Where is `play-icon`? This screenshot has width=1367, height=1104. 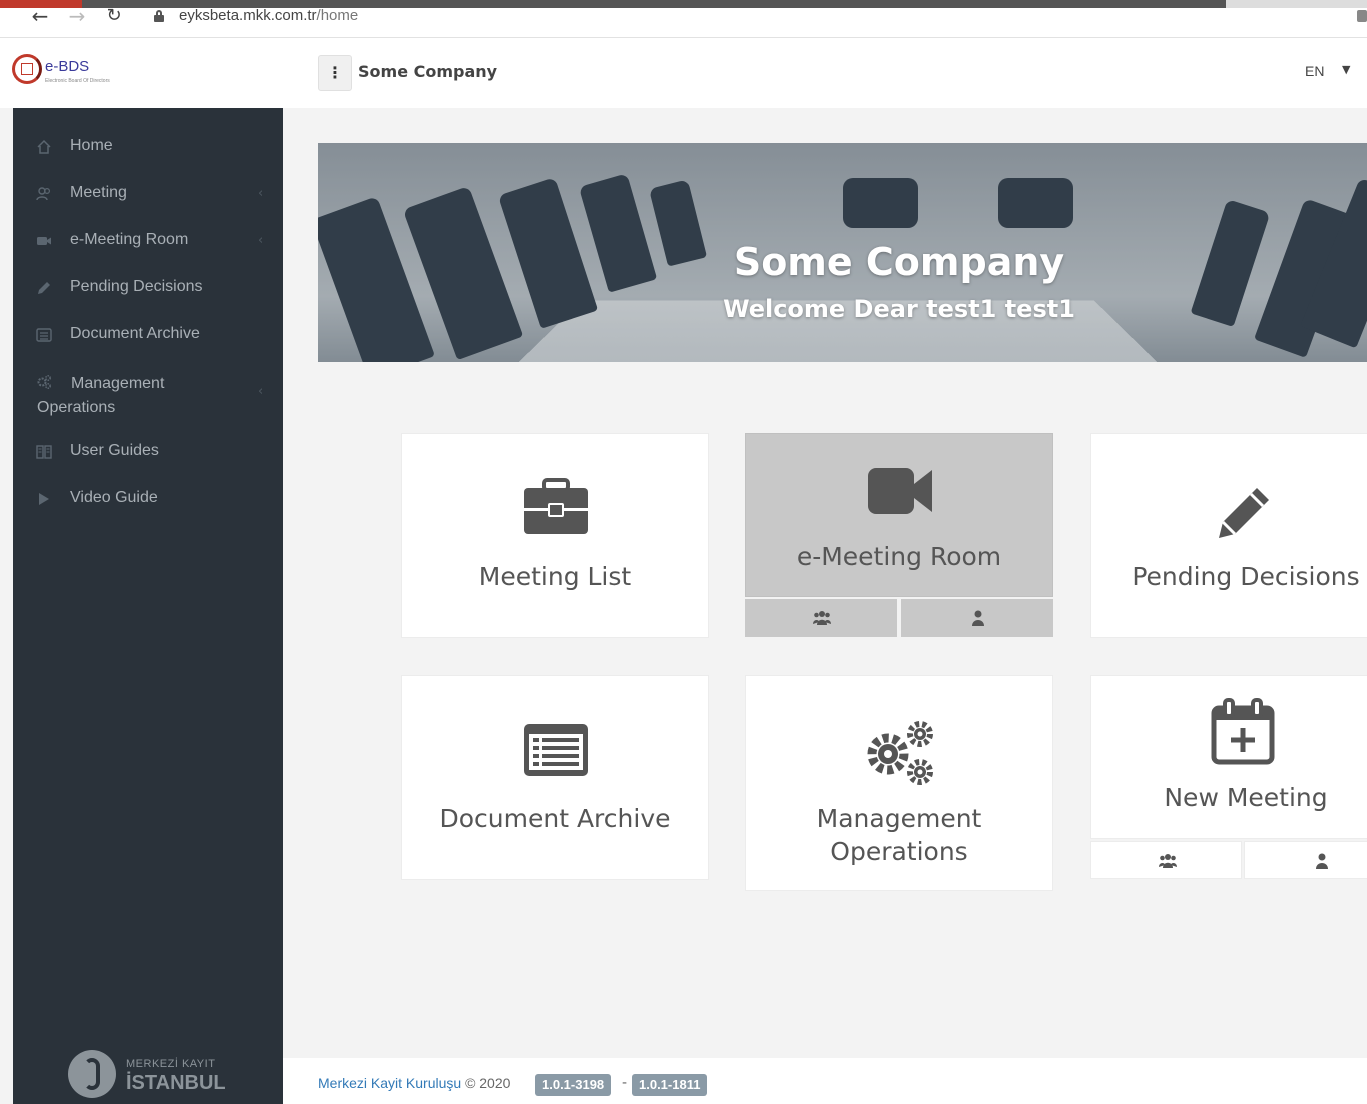
play-icon is located at coordinates (44, 499).